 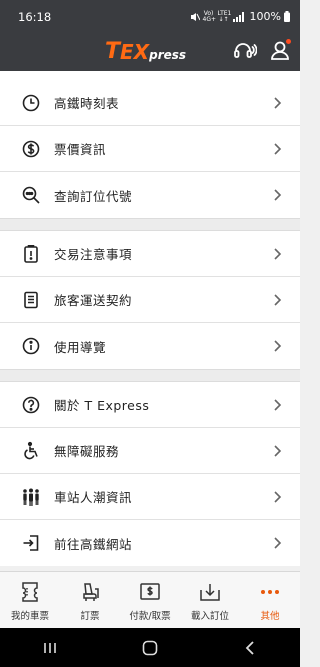 I want to click on menu-item-label: 旅客運送契約, so click(x=93, y=300).